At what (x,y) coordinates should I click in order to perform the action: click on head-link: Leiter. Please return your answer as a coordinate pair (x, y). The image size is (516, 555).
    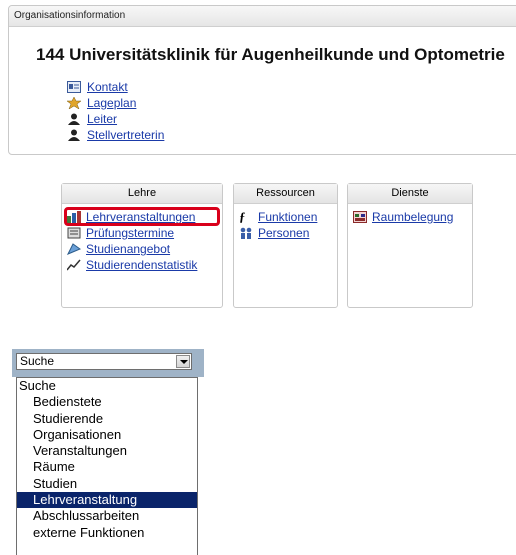
    Looking at the image, I should click on (102, 119).